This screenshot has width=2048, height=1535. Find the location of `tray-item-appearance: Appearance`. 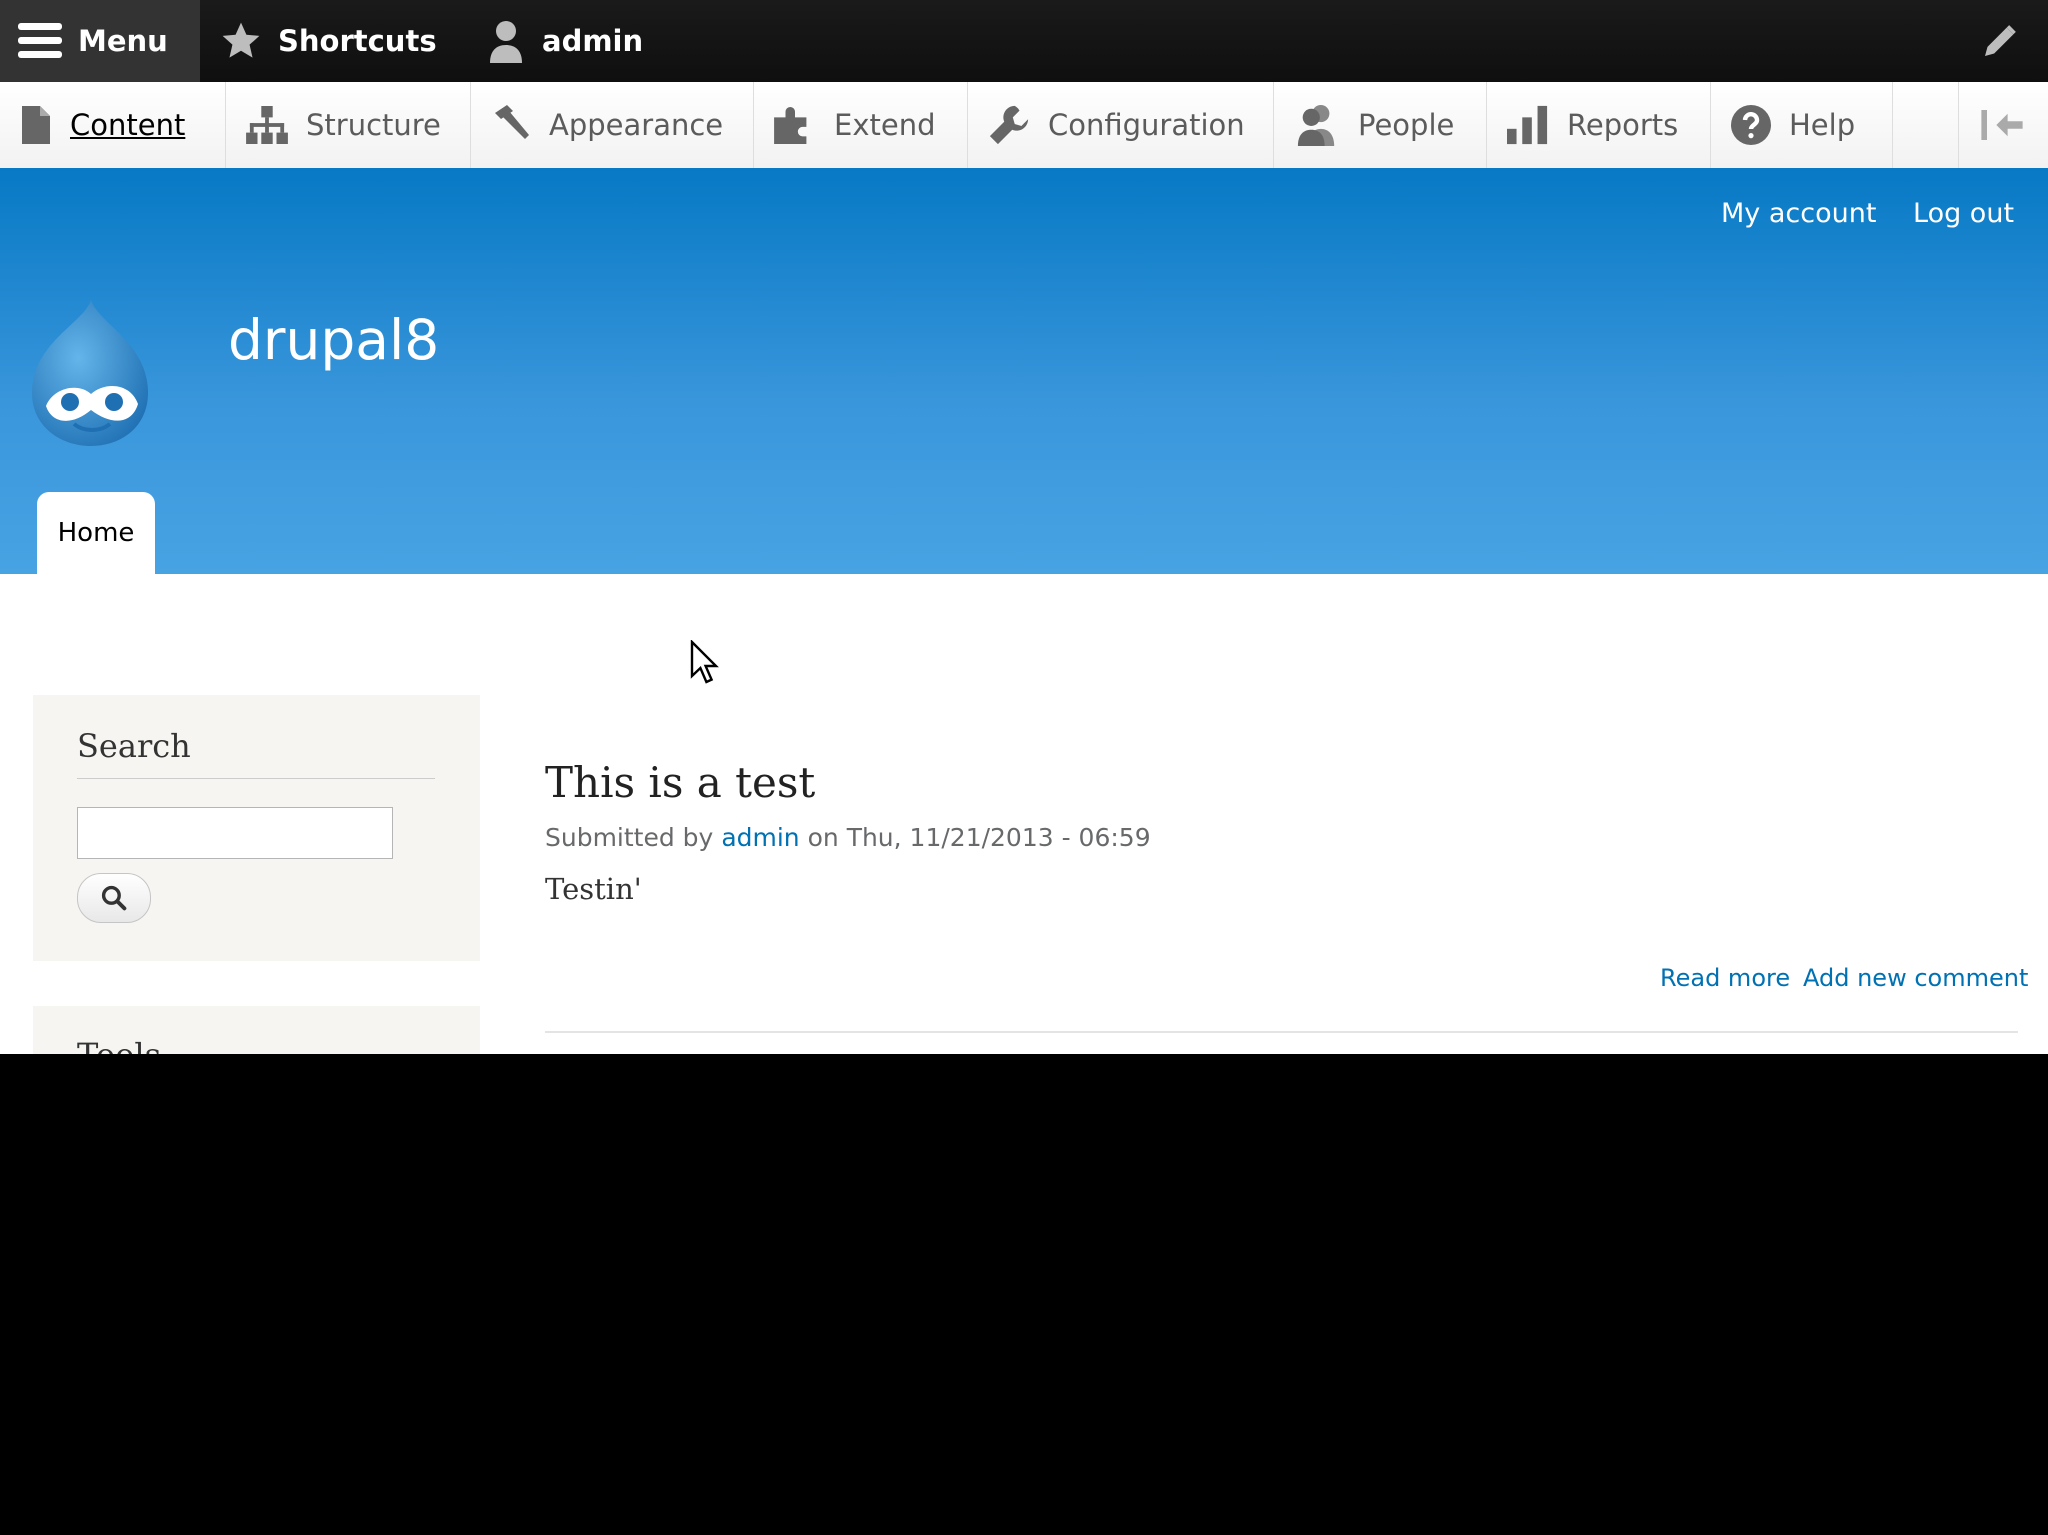

tray-item-appearance: Appearance is located at coordinates (612, 125).